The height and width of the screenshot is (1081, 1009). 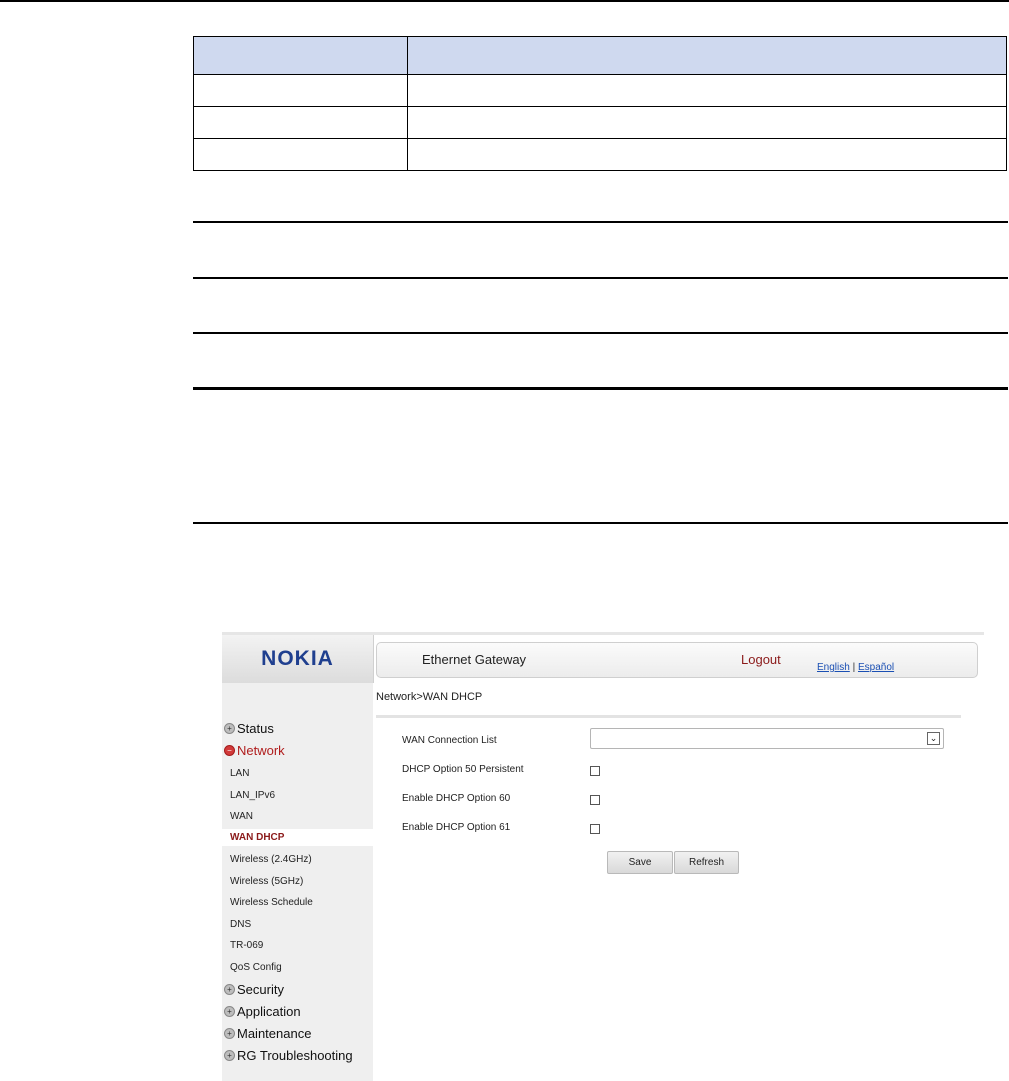 I want to click on sidebar-item-label: Network, so click(x=261, y=750).